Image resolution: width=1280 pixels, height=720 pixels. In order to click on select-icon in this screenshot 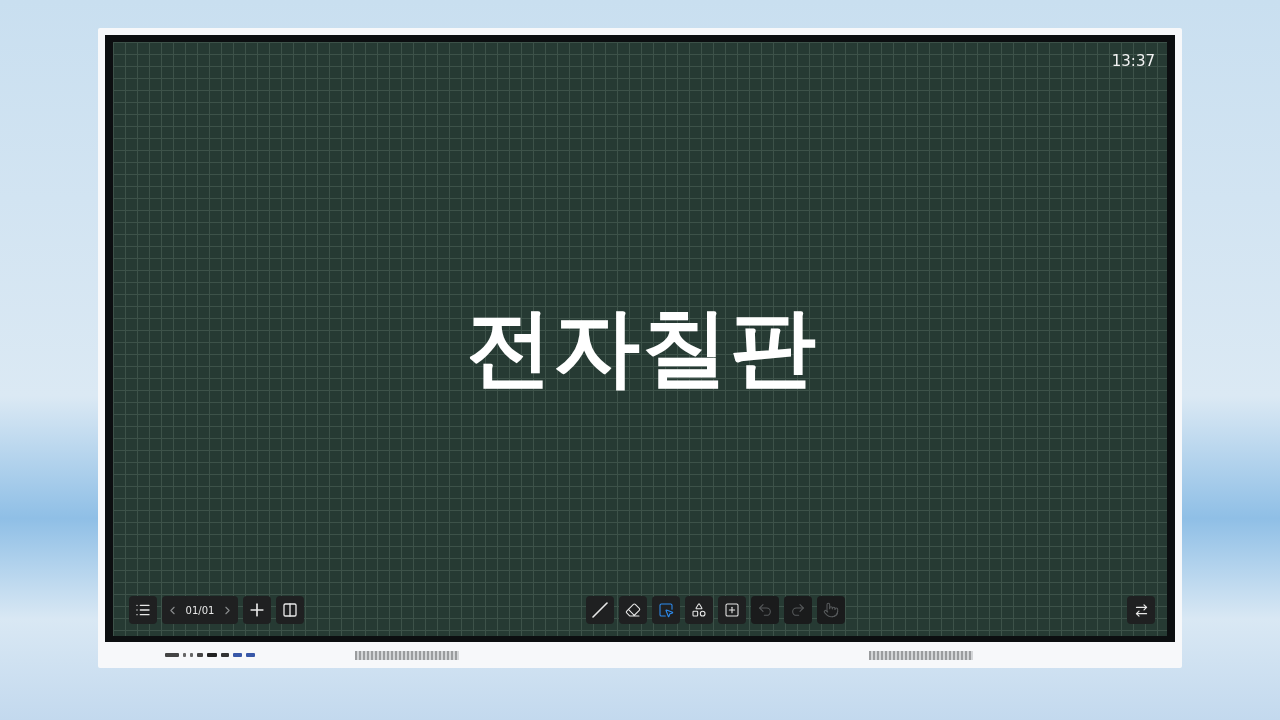, I will do `click(666, 610)`.